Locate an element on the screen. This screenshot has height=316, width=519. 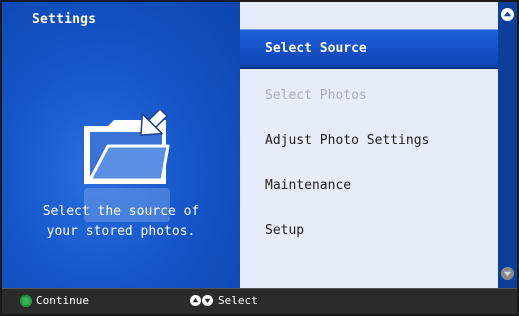
down-arrow-icon is located at coordinates (207, 300).